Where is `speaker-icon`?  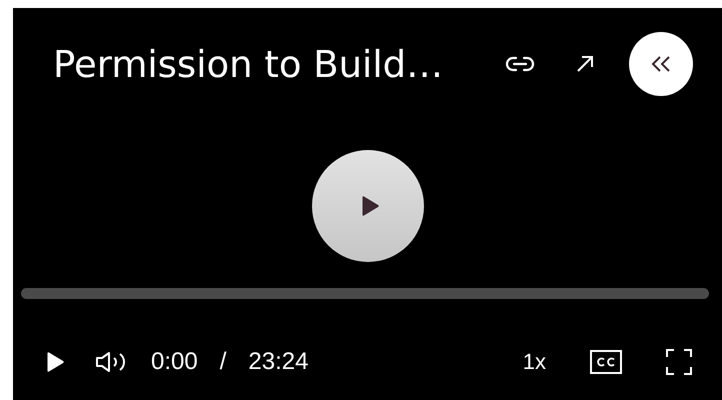 speaker-icon is located at coordinates (111, 362).